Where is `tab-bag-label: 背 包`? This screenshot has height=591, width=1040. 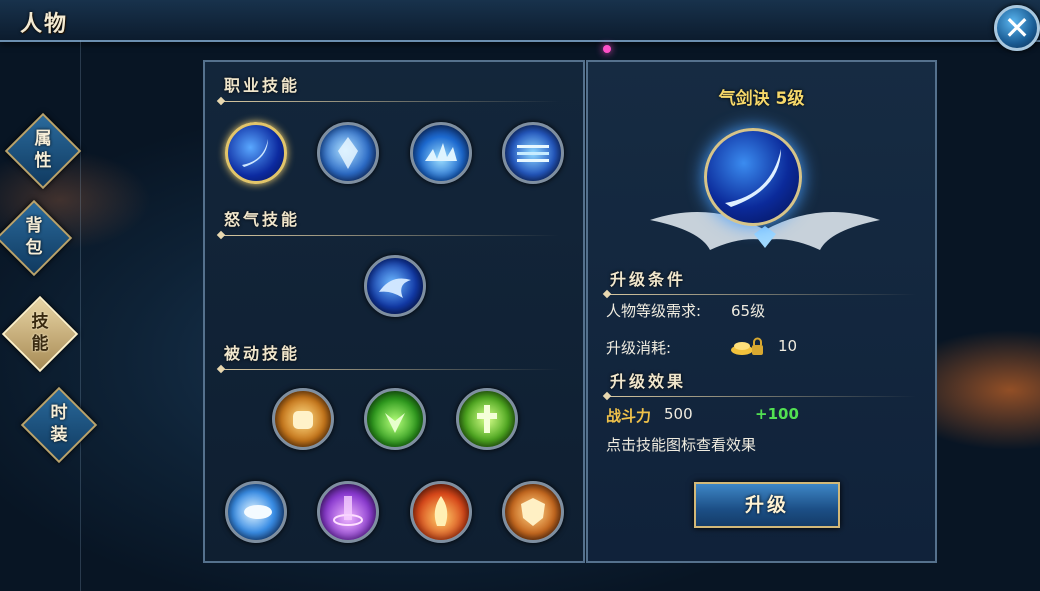
tab-bag-label: 背 包 is located at coordinates (34, 237).